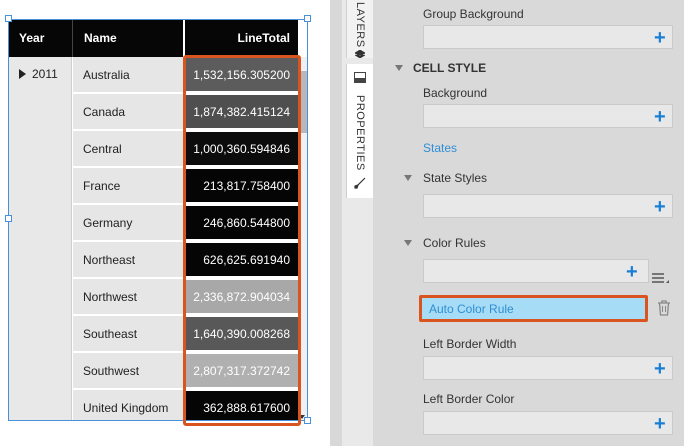  I want to click on canvas-scrollbar, so click(336, 223).